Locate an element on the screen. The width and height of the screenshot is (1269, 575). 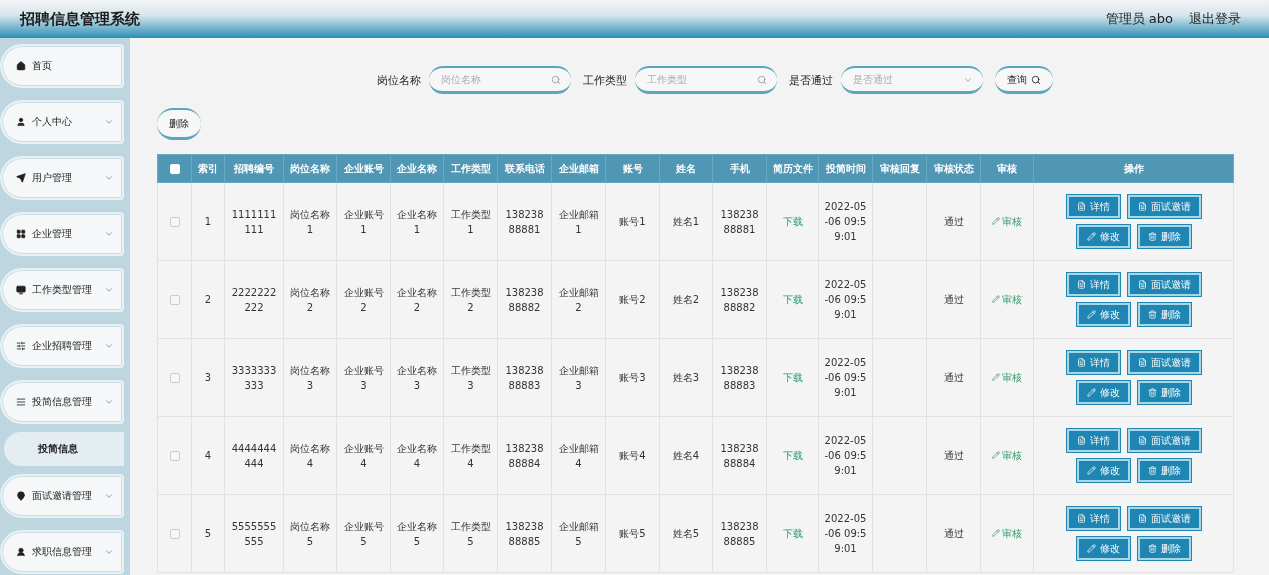
table-cell: 13823888881 is located at coordinates (739, 221).